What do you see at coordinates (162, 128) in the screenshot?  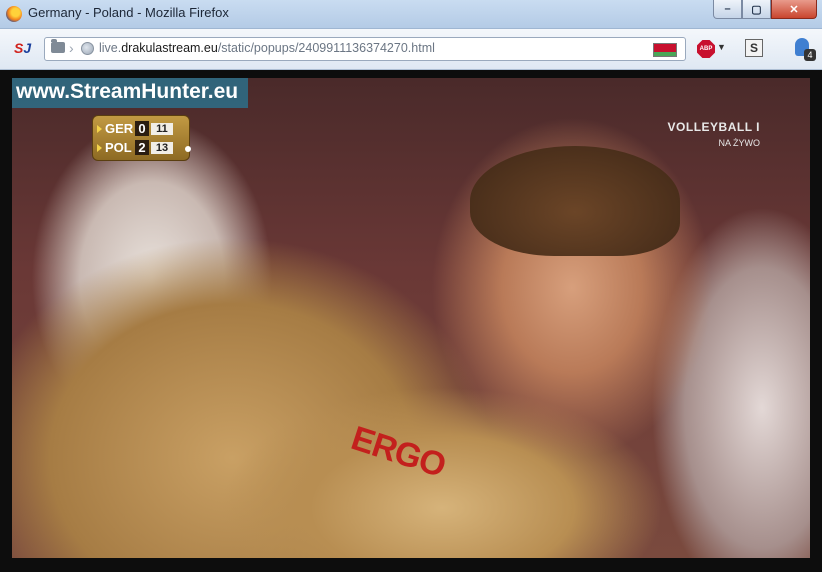 I see `team-points: 11` at bounding box center [162, 128].